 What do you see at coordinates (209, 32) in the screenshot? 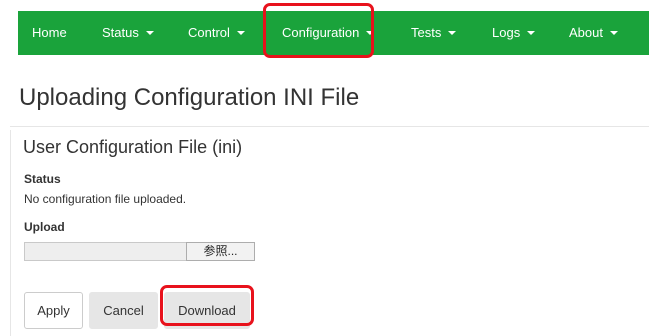
I see `nav-control-label: Control` at bounding box center [209, 32].